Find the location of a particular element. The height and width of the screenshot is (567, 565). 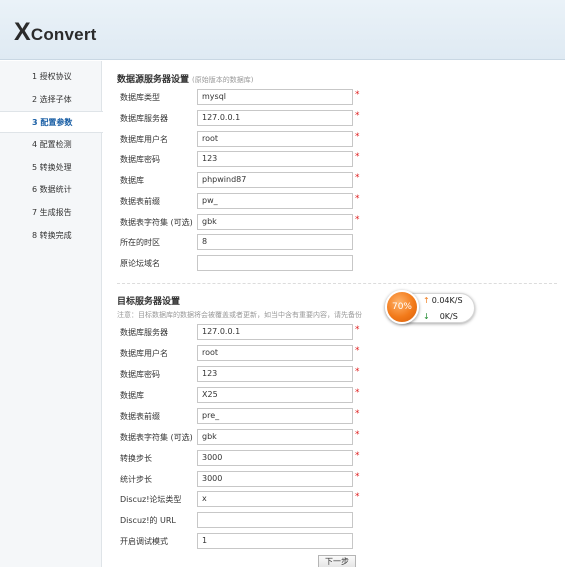

target-row-convert-step: 转换步长 3000 * is located at coordinates (334, 458).